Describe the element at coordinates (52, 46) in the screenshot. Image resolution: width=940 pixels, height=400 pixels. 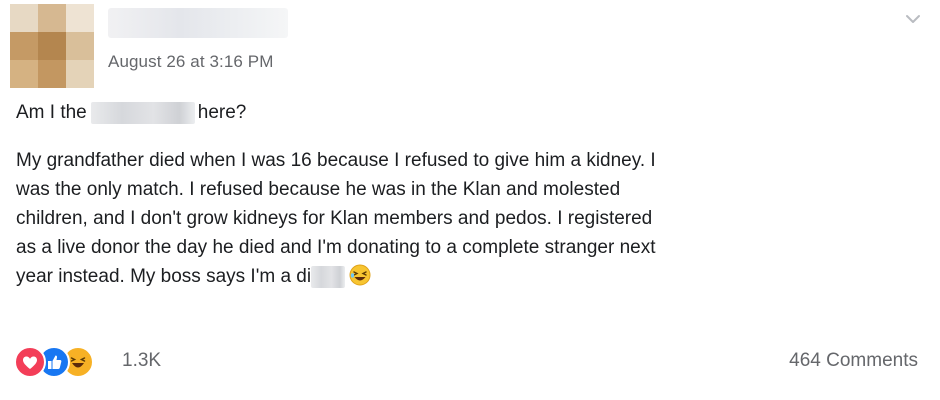
I see `avatar-pixelated` at that location.